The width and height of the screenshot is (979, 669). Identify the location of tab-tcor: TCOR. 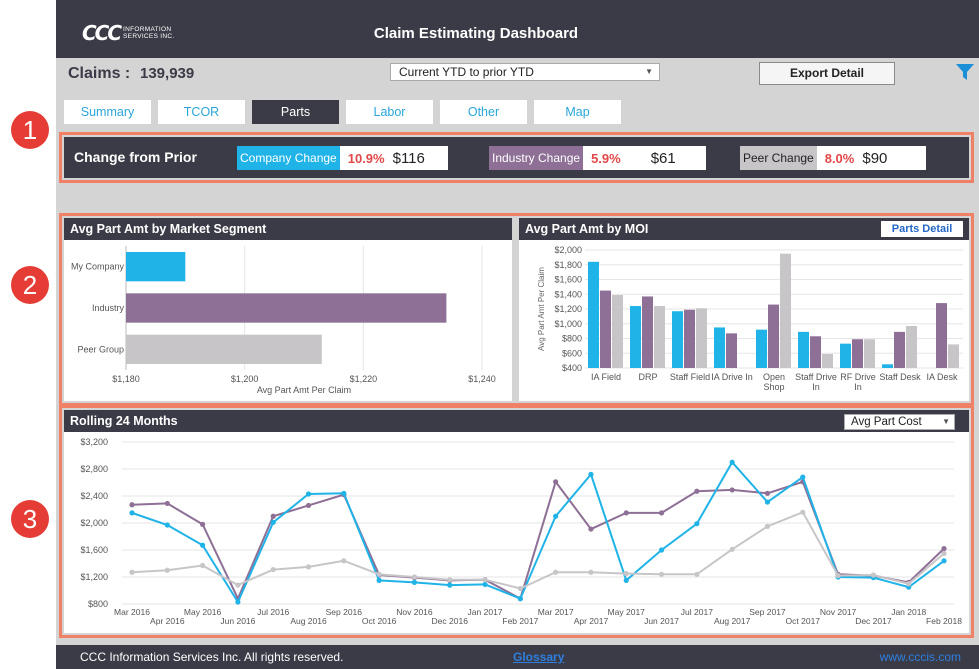
(201, 112).